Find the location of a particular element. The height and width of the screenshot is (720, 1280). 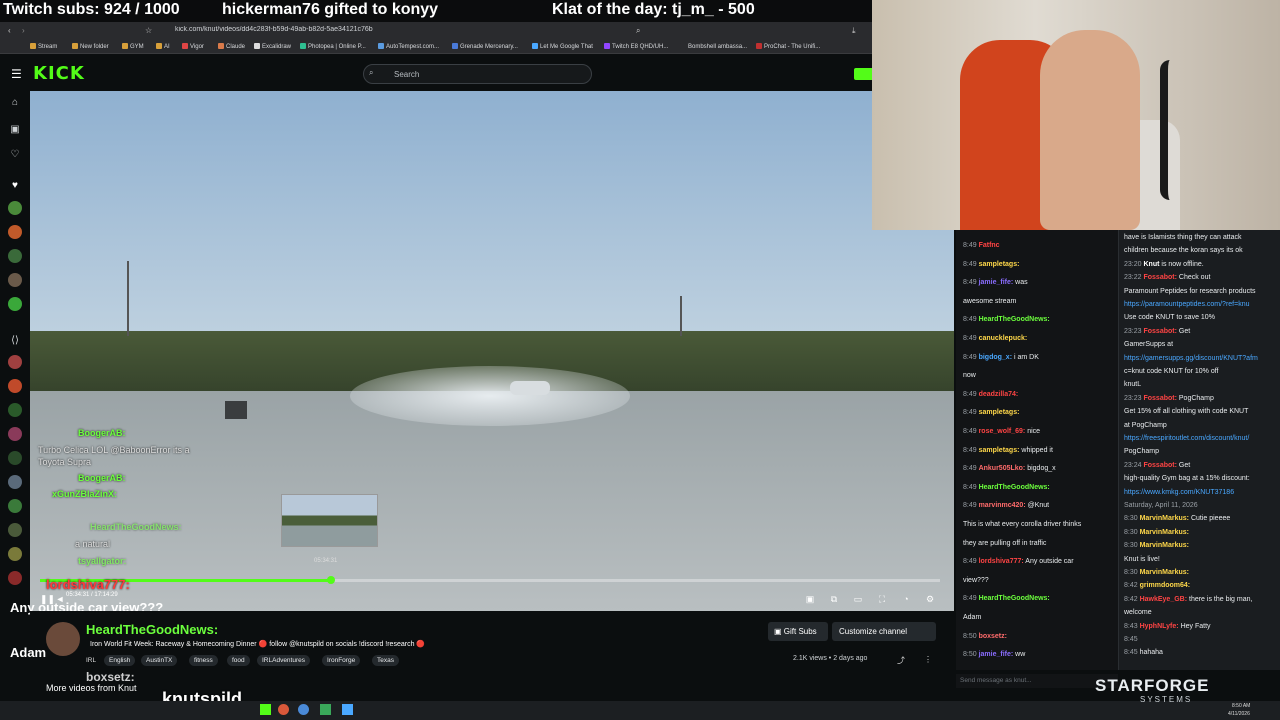

share-icon: ⤴ is located at coordinates (901, 660).